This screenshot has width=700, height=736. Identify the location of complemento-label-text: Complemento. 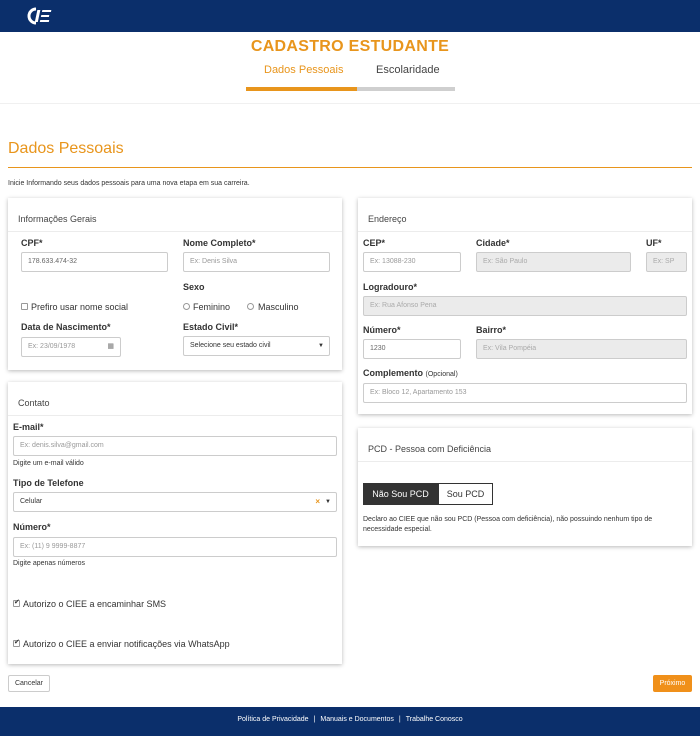
(393, 373).